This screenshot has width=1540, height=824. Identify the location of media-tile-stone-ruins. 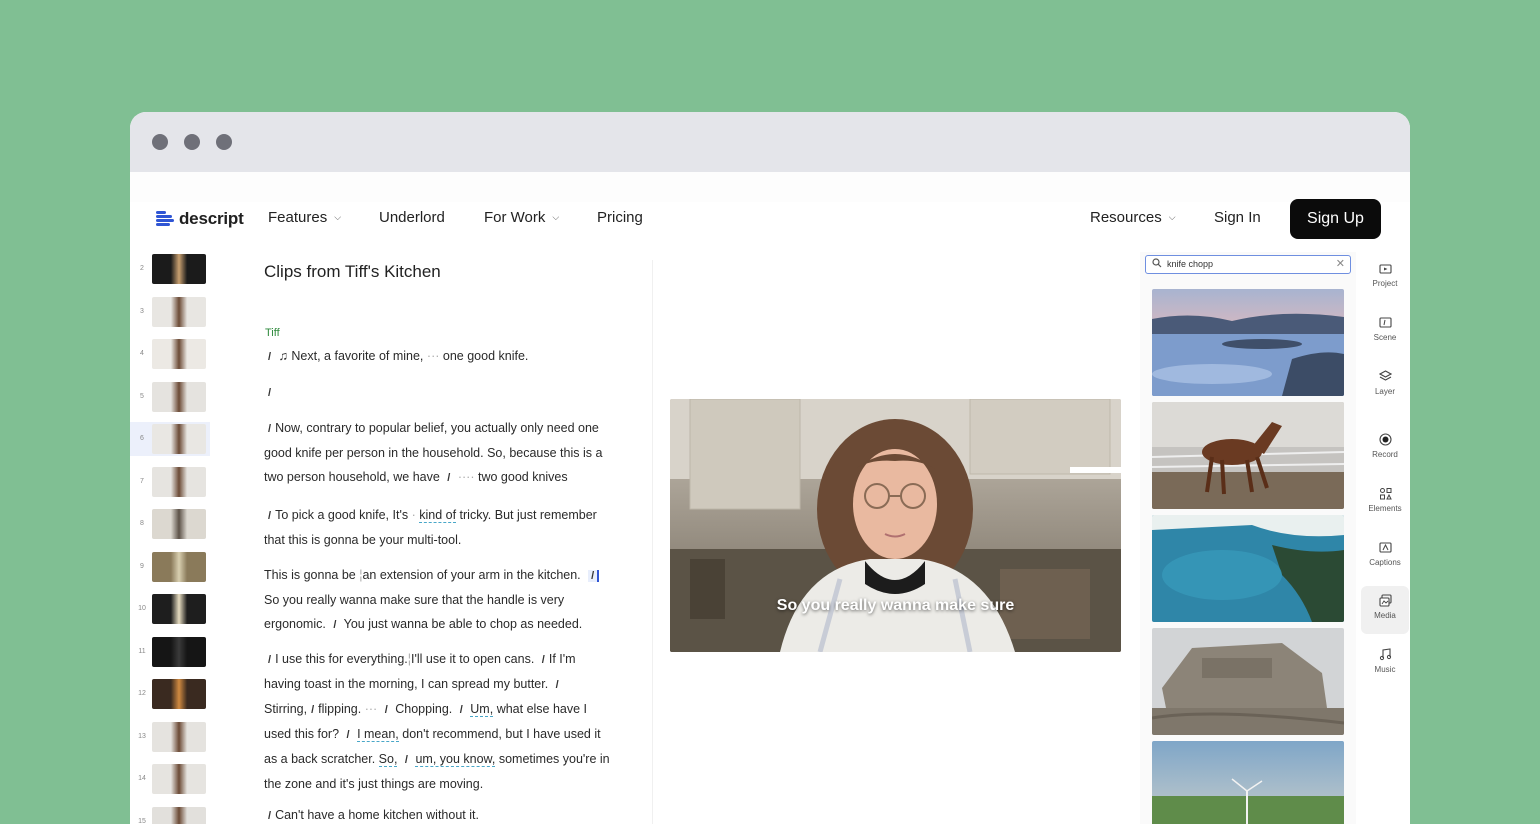
(1248, 681).